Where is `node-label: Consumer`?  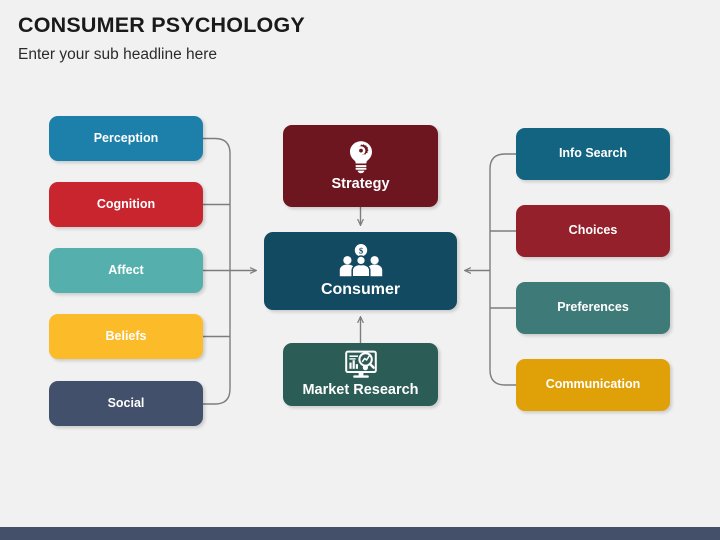
node-label: Consumer is located at coordinates (360, 289).